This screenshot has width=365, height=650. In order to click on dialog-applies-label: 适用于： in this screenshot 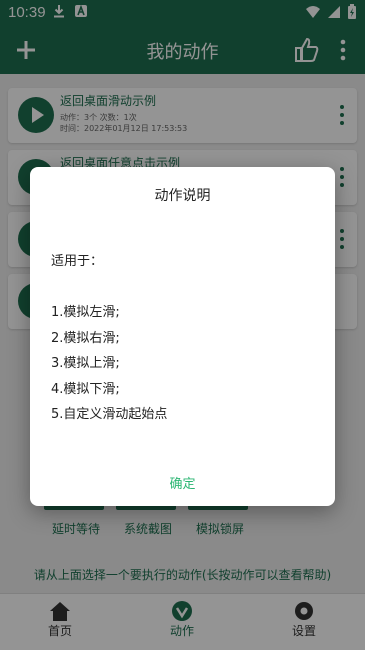, I will do `click(77, 261)`.